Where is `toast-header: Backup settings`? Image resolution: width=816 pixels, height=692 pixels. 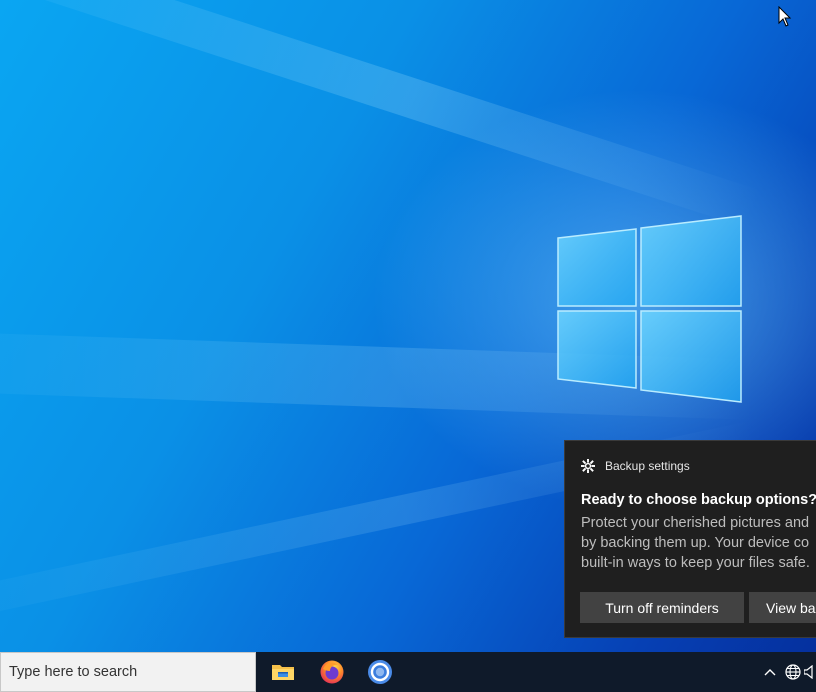 toast-header: Backup settings is located at coordinates (635, 466).